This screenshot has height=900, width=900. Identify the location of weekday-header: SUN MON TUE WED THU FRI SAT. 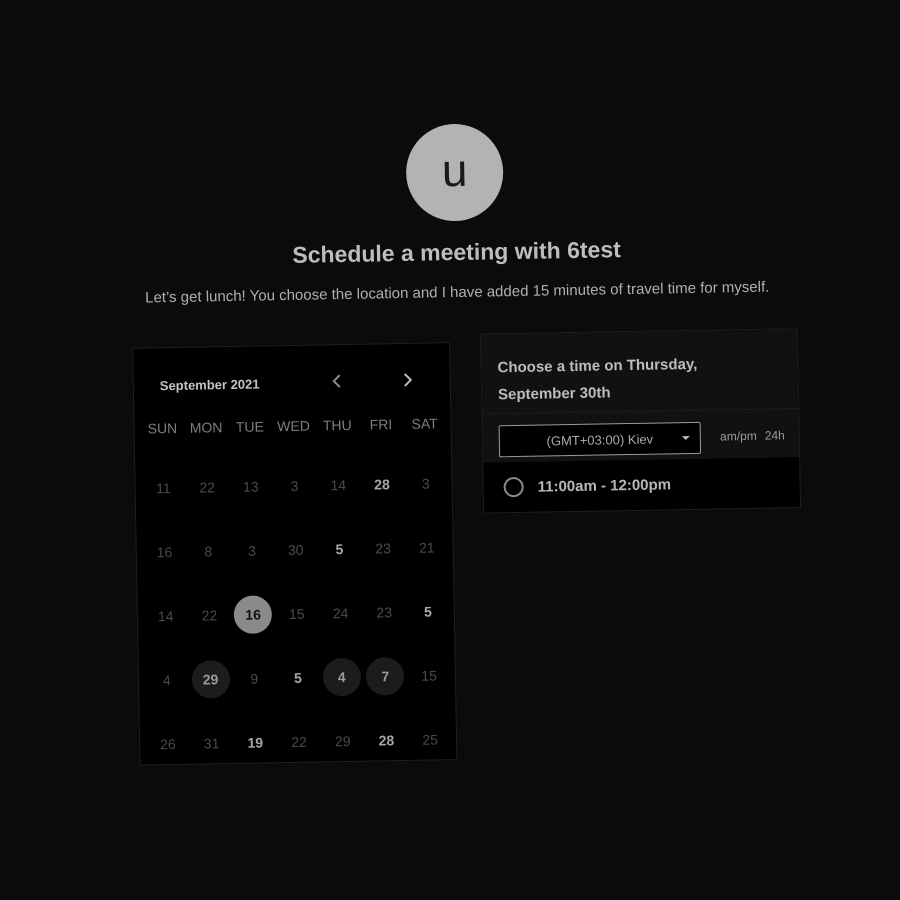
(293, 425).